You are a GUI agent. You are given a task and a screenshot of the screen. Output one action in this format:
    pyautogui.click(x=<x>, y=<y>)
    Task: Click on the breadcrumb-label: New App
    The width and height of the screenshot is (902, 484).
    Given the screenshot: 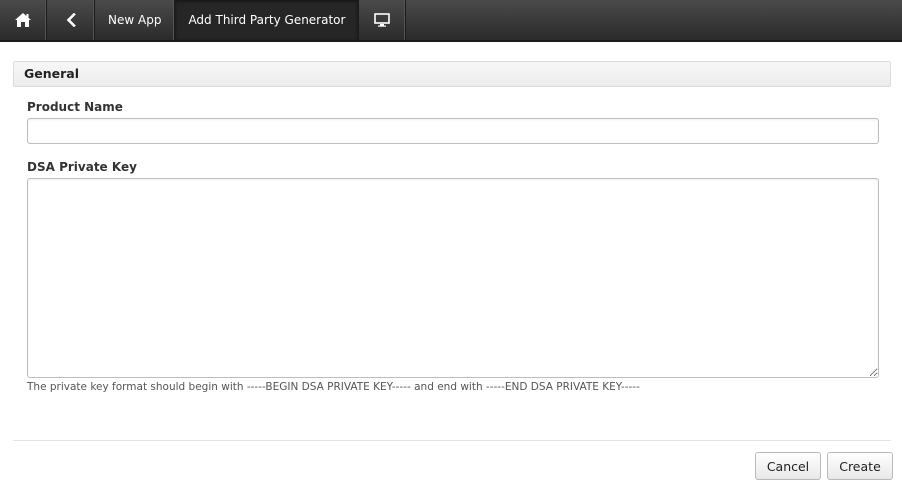 What is the action you would take?
    pyautogui.click(x=135, y=20)
    